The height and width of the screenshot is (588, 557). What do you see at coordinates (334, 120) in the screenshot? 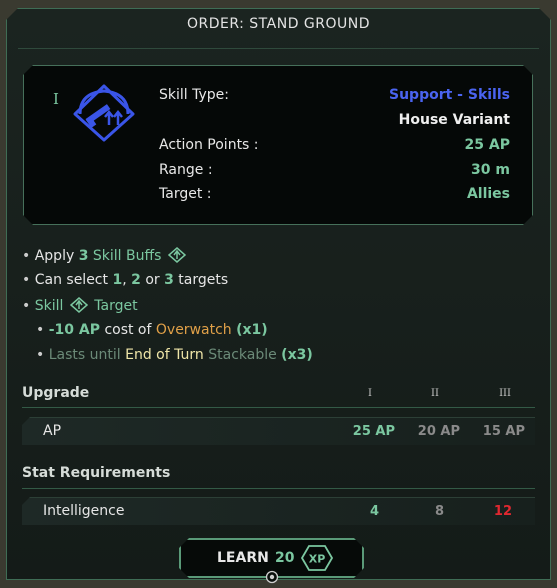
I see `variant-row: House Variant` at bounding box center [334, 120].